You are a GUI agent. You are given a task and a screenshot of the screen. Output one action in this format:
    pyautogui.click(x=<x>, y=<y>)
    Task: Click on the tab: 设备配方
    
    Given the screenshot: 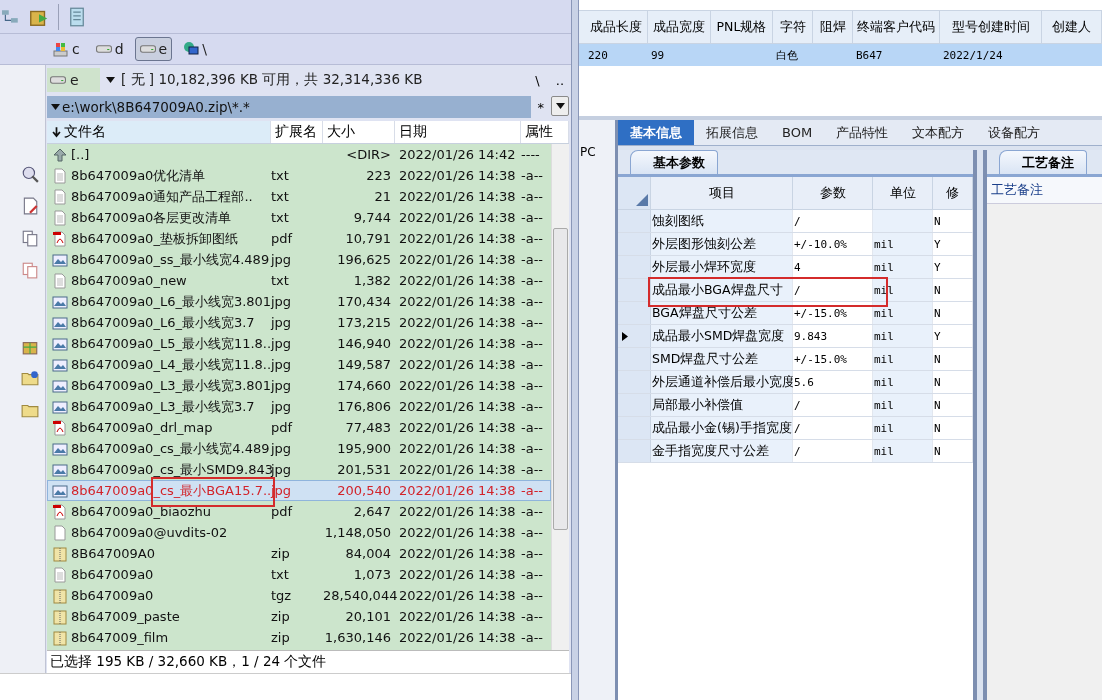 What is the action you would take?
    pyautogui.click(x=1014, y=132)
    